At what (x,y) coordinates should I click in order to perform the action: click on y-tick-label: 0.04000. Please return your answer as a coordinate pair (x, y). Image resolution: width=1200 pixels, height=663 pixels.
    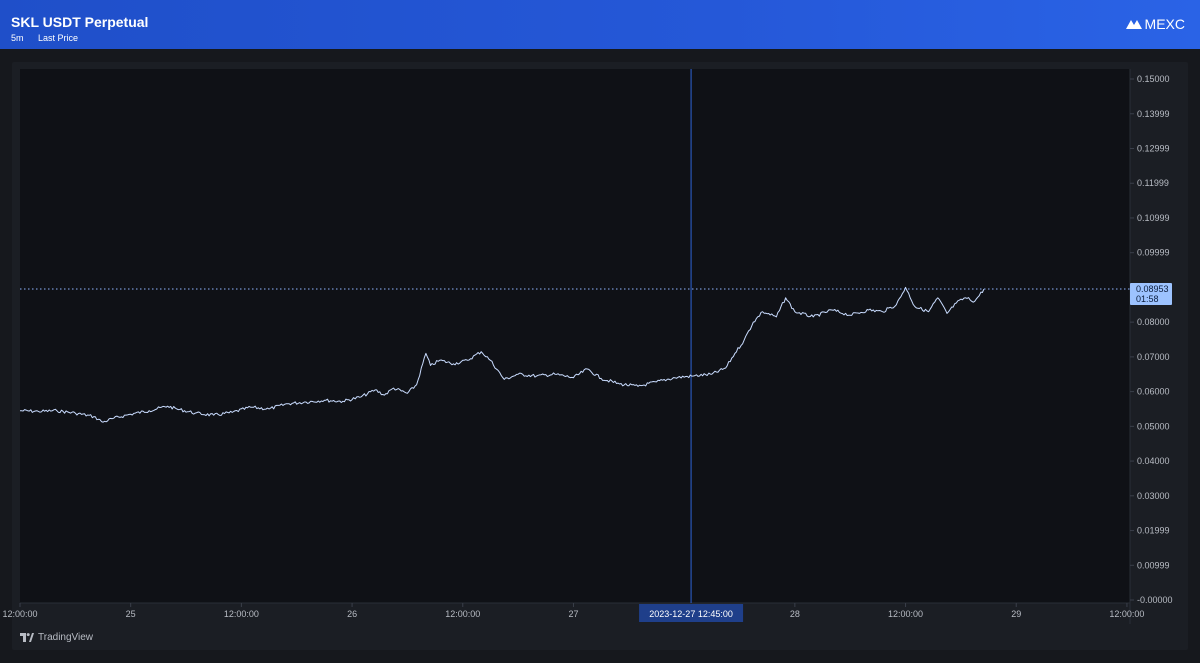
    Looking at the image, I should click on (1153, 461).